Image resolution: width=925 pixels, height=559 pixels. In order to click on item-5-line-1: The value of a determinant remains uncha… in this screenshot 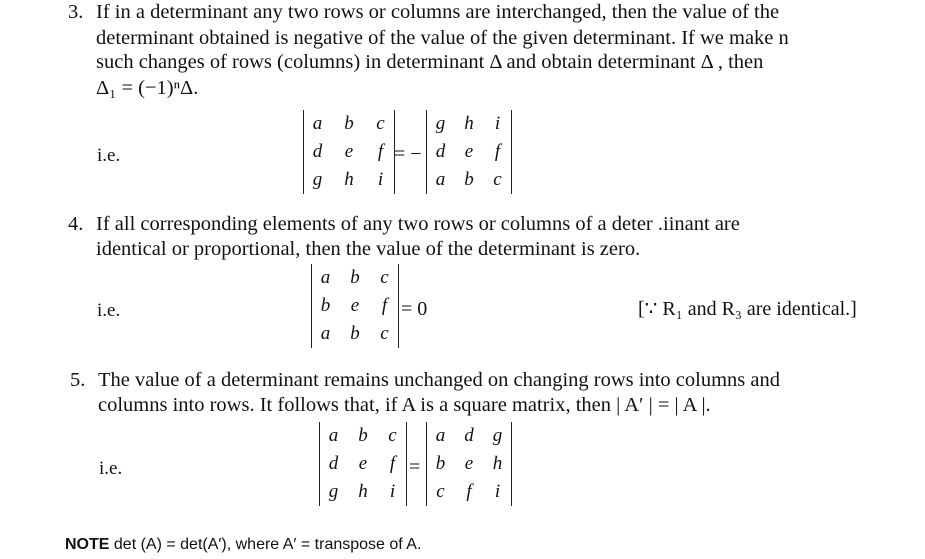, I will do `click(439, 380)`.